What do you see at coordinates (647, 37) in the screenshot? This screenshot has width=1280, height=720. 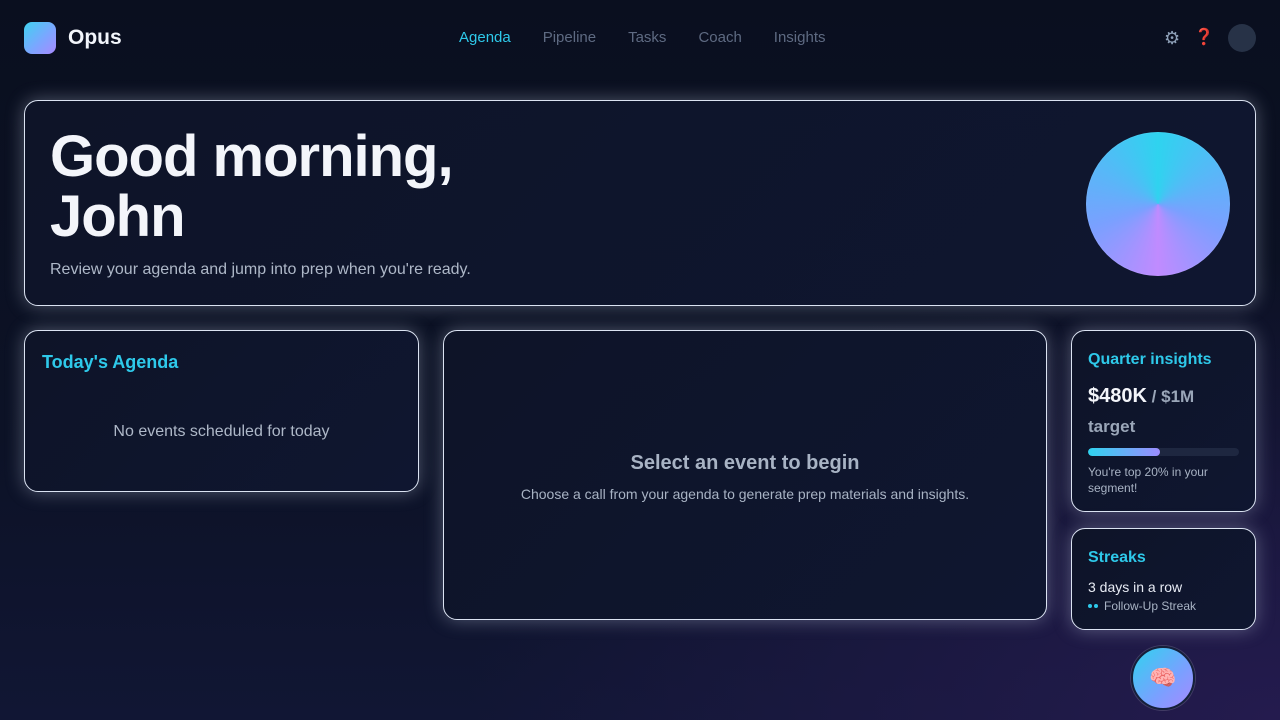 I see `nav-tasks: Tasks` at bounding box center [647, 37].